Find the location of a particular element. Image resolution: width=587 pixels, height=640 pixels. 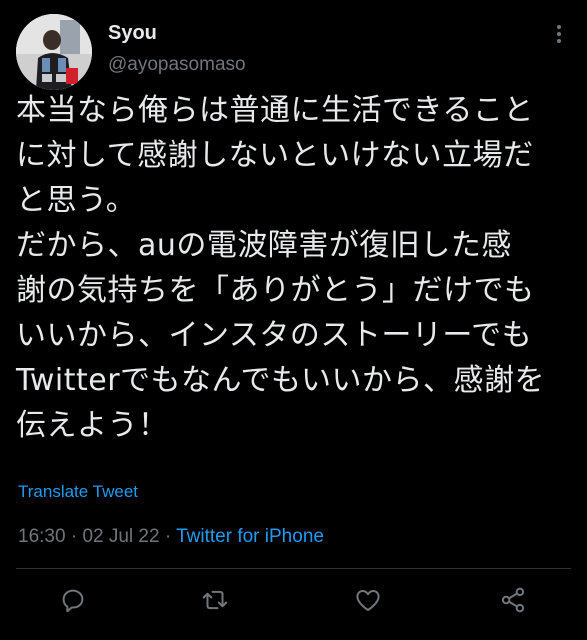

share-icon is located at coordinates (513, 600).